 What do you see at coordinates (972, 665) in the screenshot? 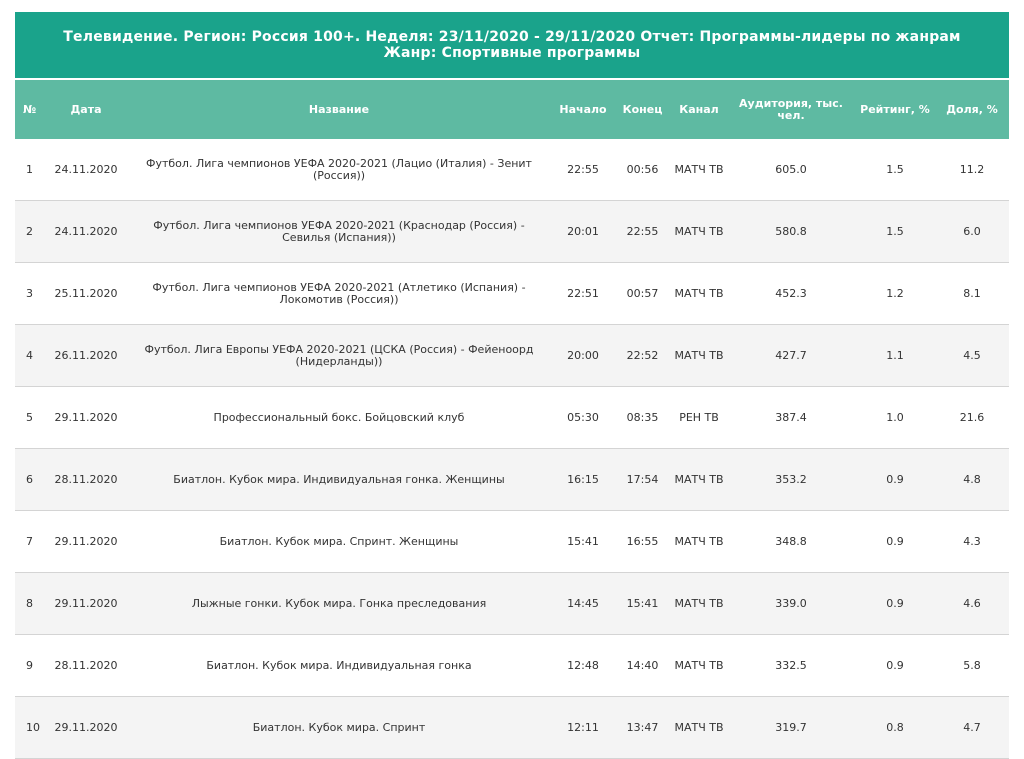
I see `cell-share: 5.8` at bounding box center [972, 665].